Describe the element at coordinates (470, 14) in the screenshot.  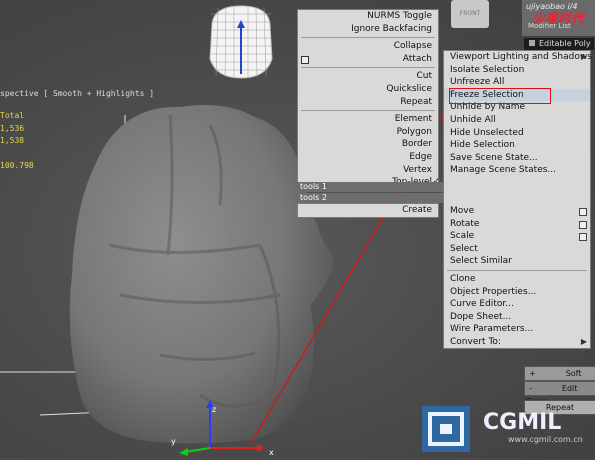
I see `viewcube: FRONT` at that location.